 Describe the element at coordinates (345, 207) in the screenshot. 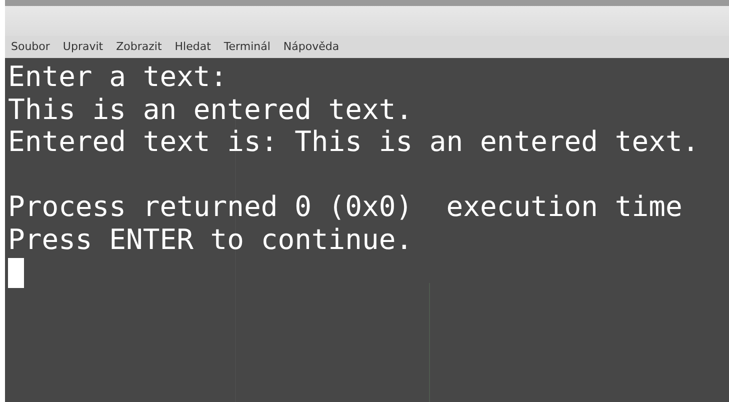

I see `terminal-line: Process returned 0 (0x0) execution time` at that location.